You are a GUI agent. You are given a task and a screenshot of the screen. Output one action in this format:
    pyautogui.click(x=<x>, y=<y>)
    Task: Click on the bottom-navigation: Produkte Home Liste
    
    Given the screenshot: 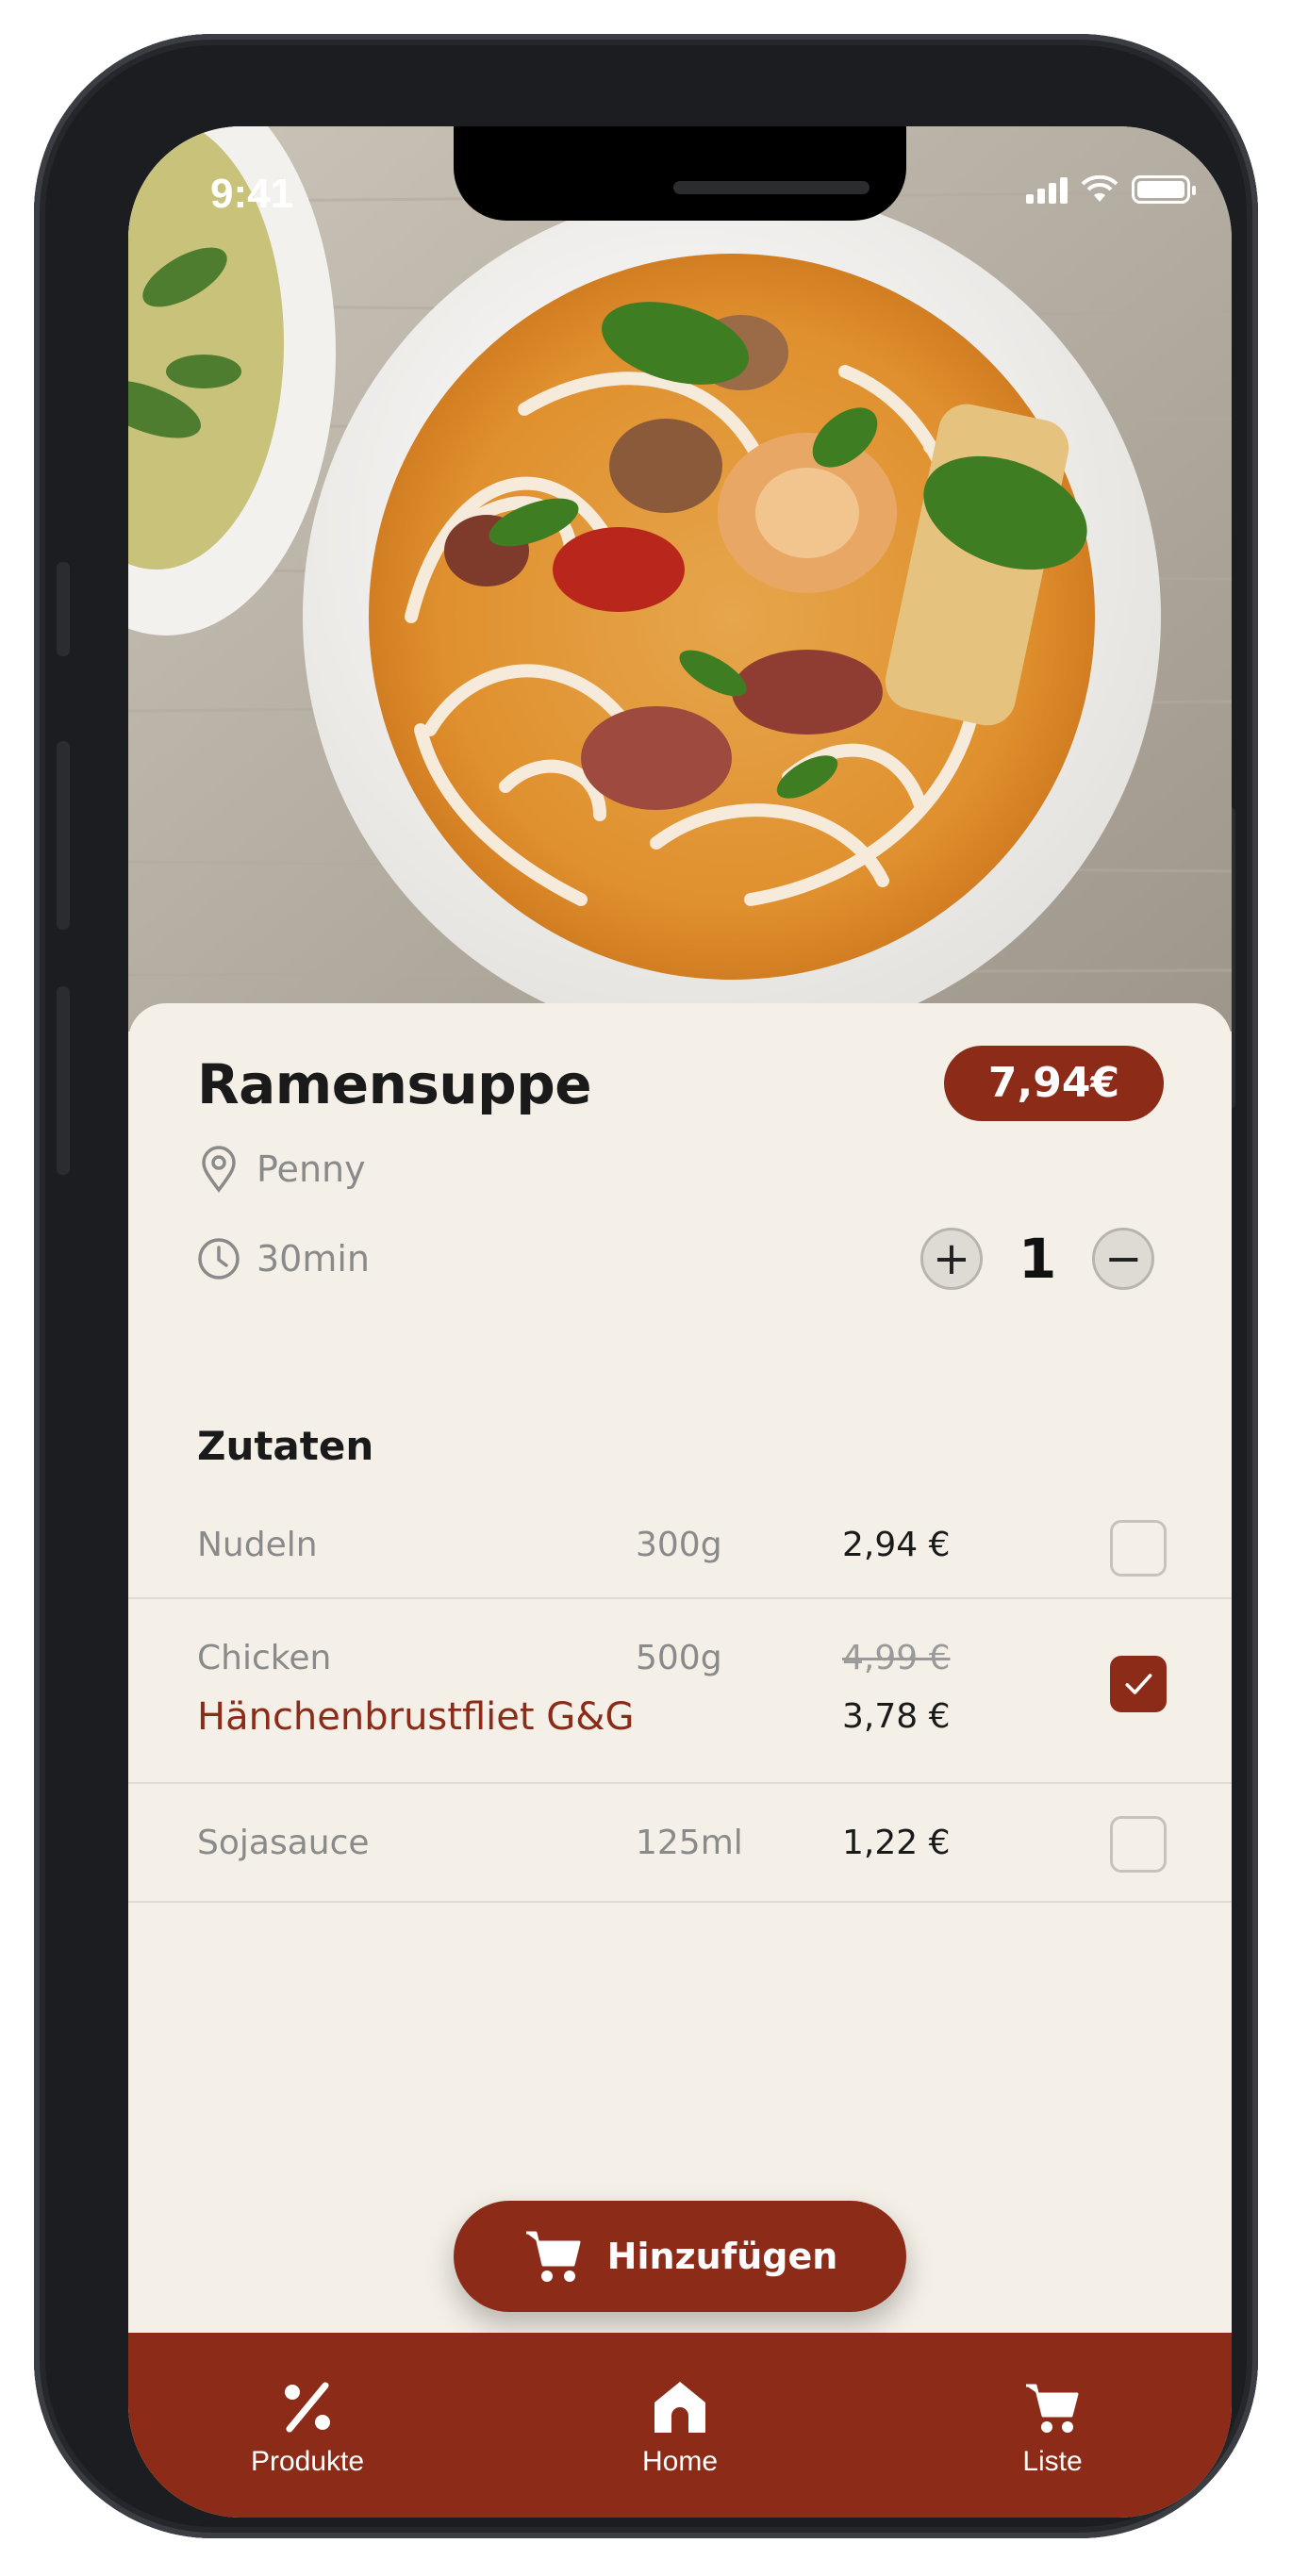 What is the action you would take?
    pyautogui.click(x=680, y=2425)
    